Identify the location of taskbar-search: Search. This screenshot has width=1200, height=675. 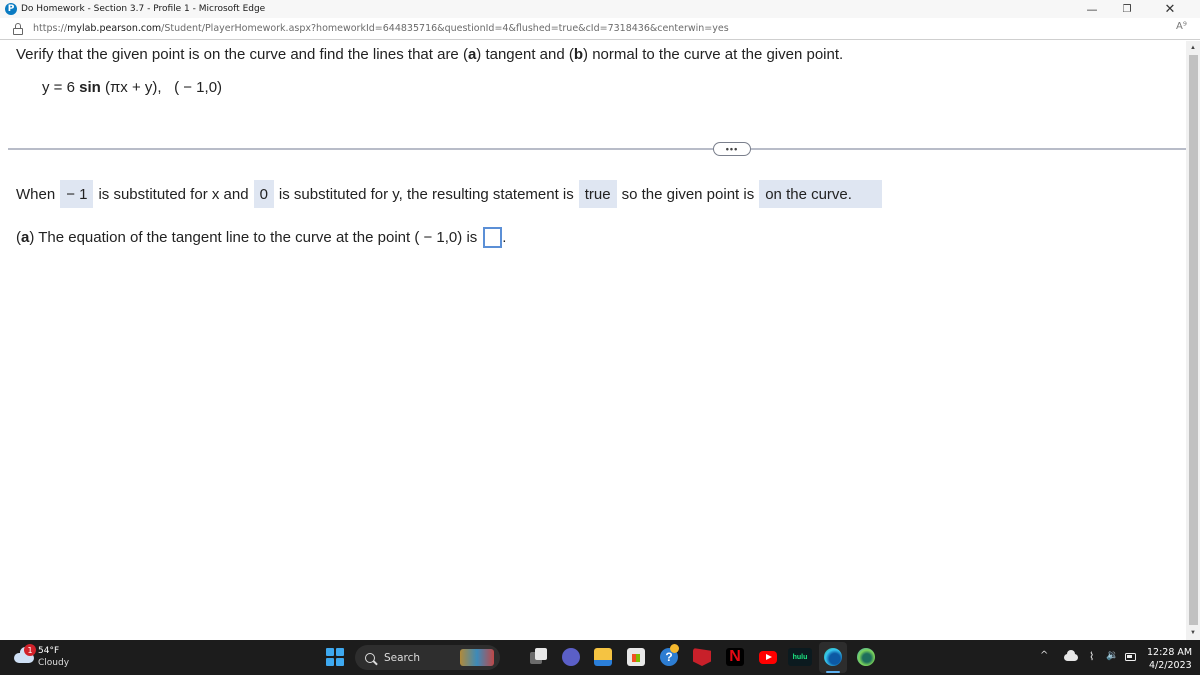
(427, 657).